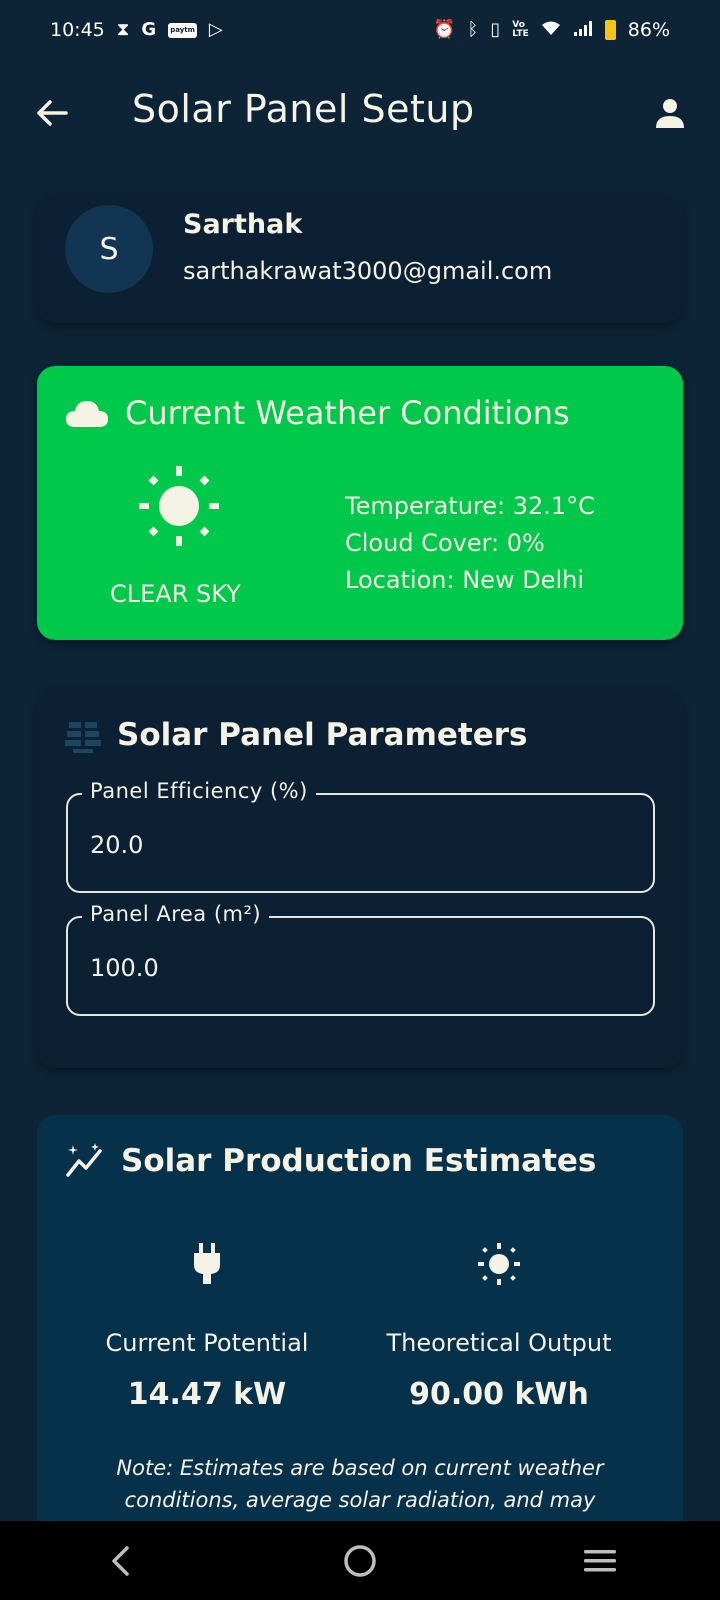 This screenshot has height=1600, width=720. I want to click on location-text: Location: New Delhi, so click(464, 580).